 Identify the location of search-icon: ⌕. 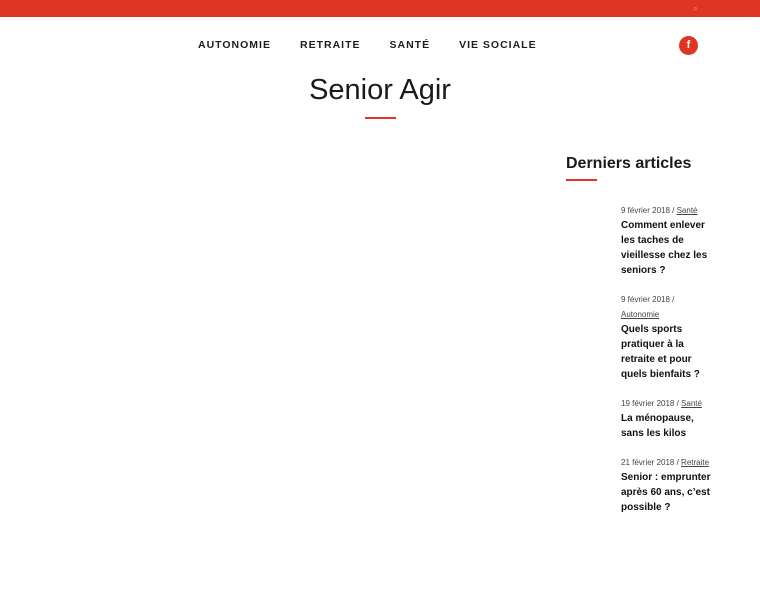
(697, 8).